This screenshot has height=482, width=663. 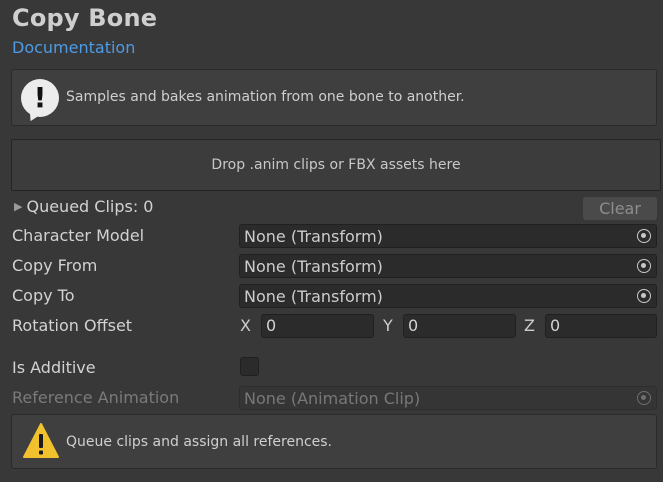 I want to click on copy-from-field: None (Transform), so click(x=448, y=266).